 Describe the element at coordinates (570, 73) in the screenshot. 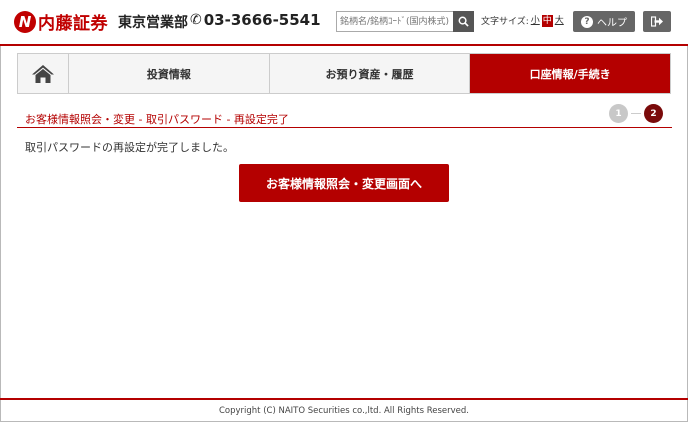

I see `tab-account-procedures: 口座情報/手続き` at that location.